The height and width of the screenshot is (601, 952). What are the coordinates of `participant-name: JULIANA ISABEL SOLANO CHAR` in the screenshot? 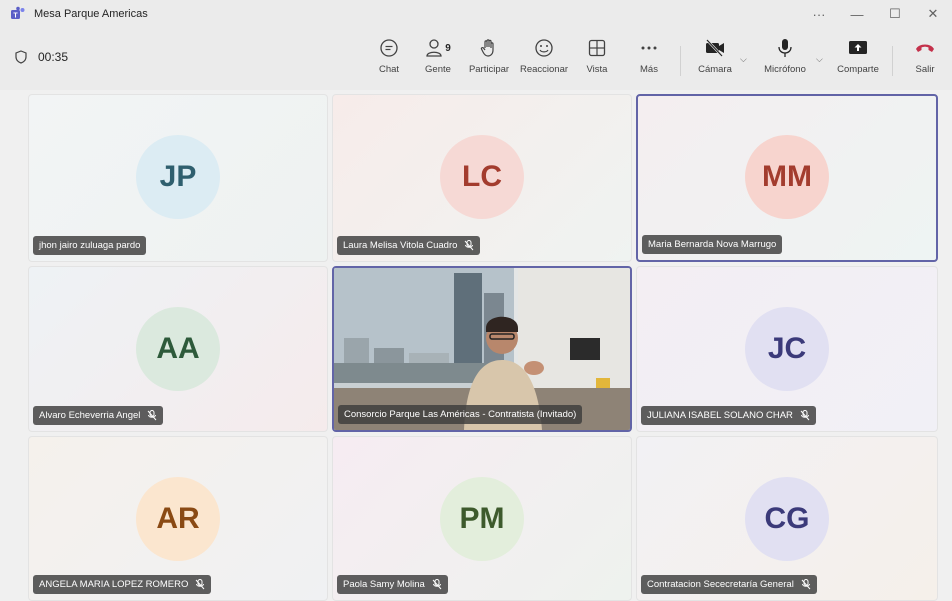 It's located at (720, 415).